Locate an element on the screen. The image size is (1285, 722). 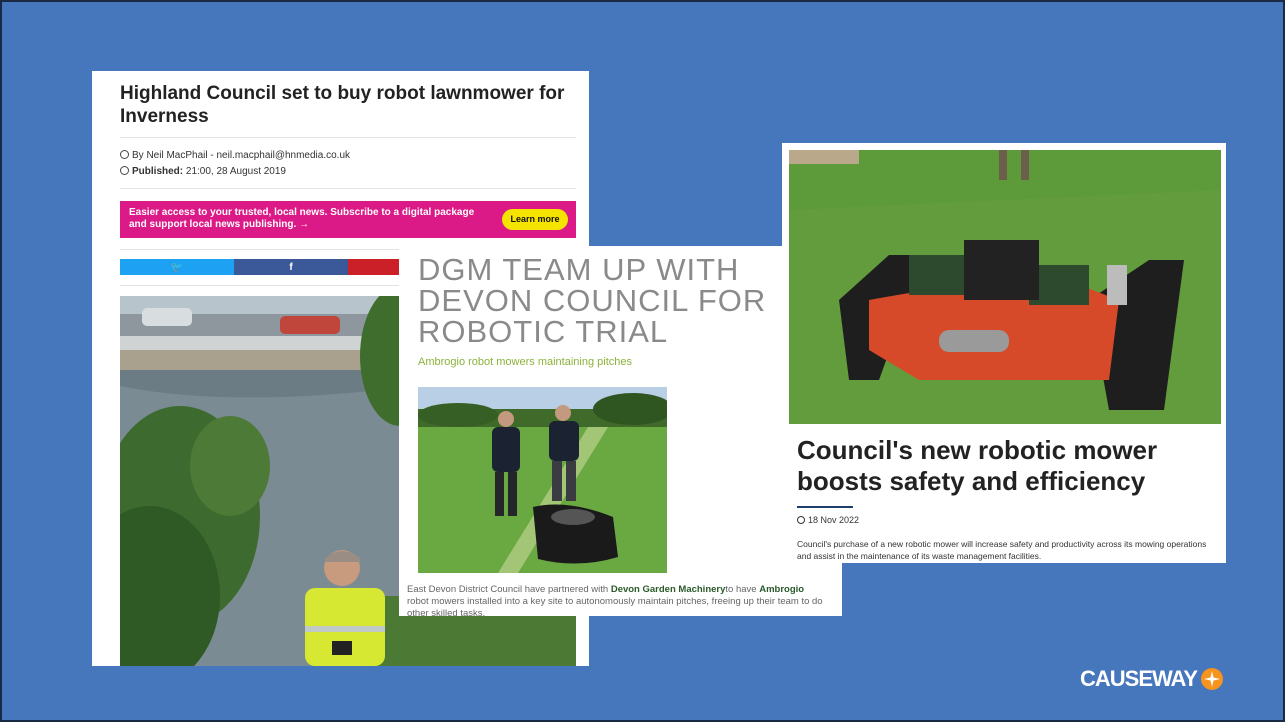
learn-more-button: Learn more is located at coordinates (535, 219).